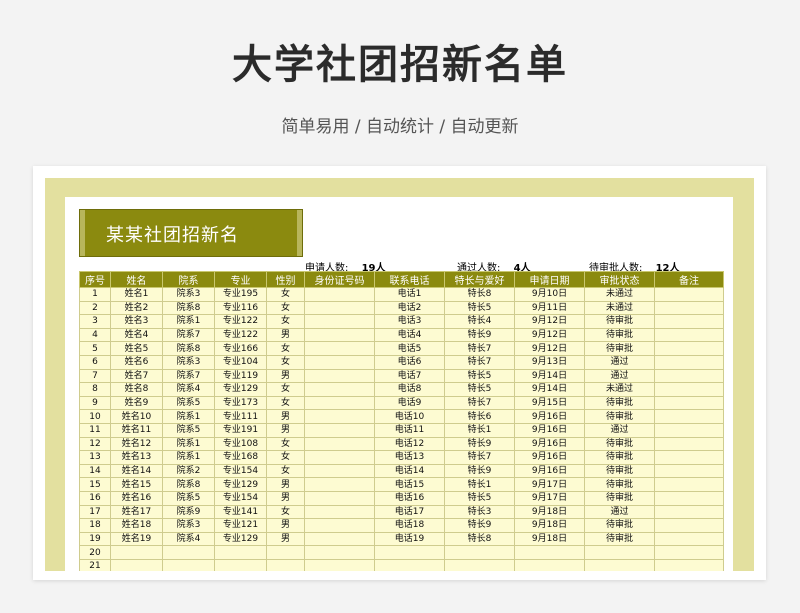  What do you see at coordinates (188, 471) in the screenshot?
I see `cell-department: 院系2` at bounding box center [188, 471].